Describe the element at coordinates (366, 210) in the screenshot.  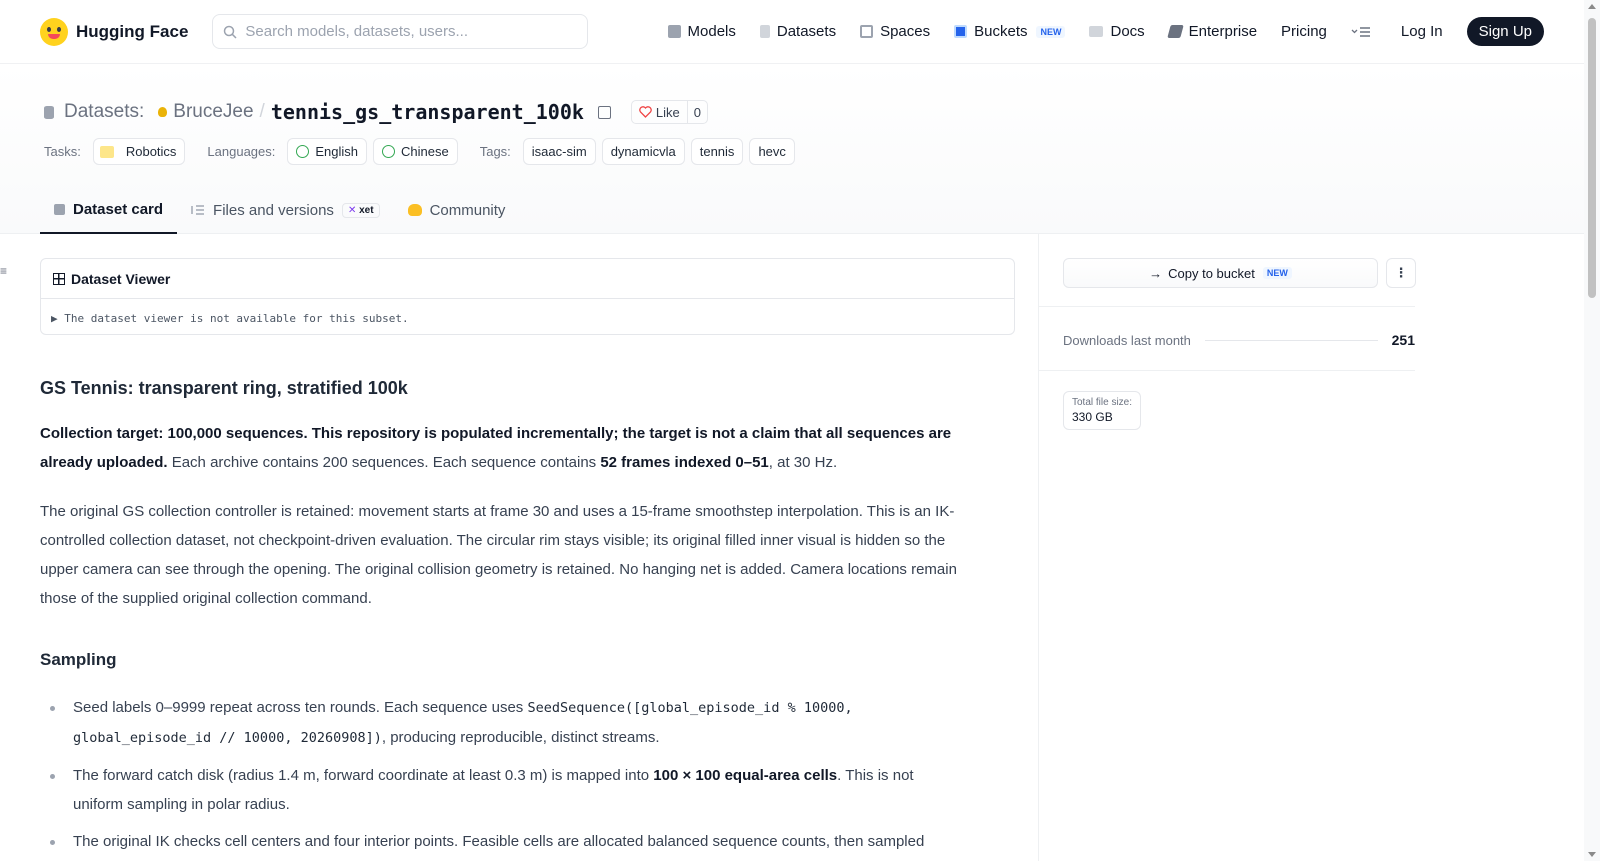
I see `xet-label: xet` at that location.